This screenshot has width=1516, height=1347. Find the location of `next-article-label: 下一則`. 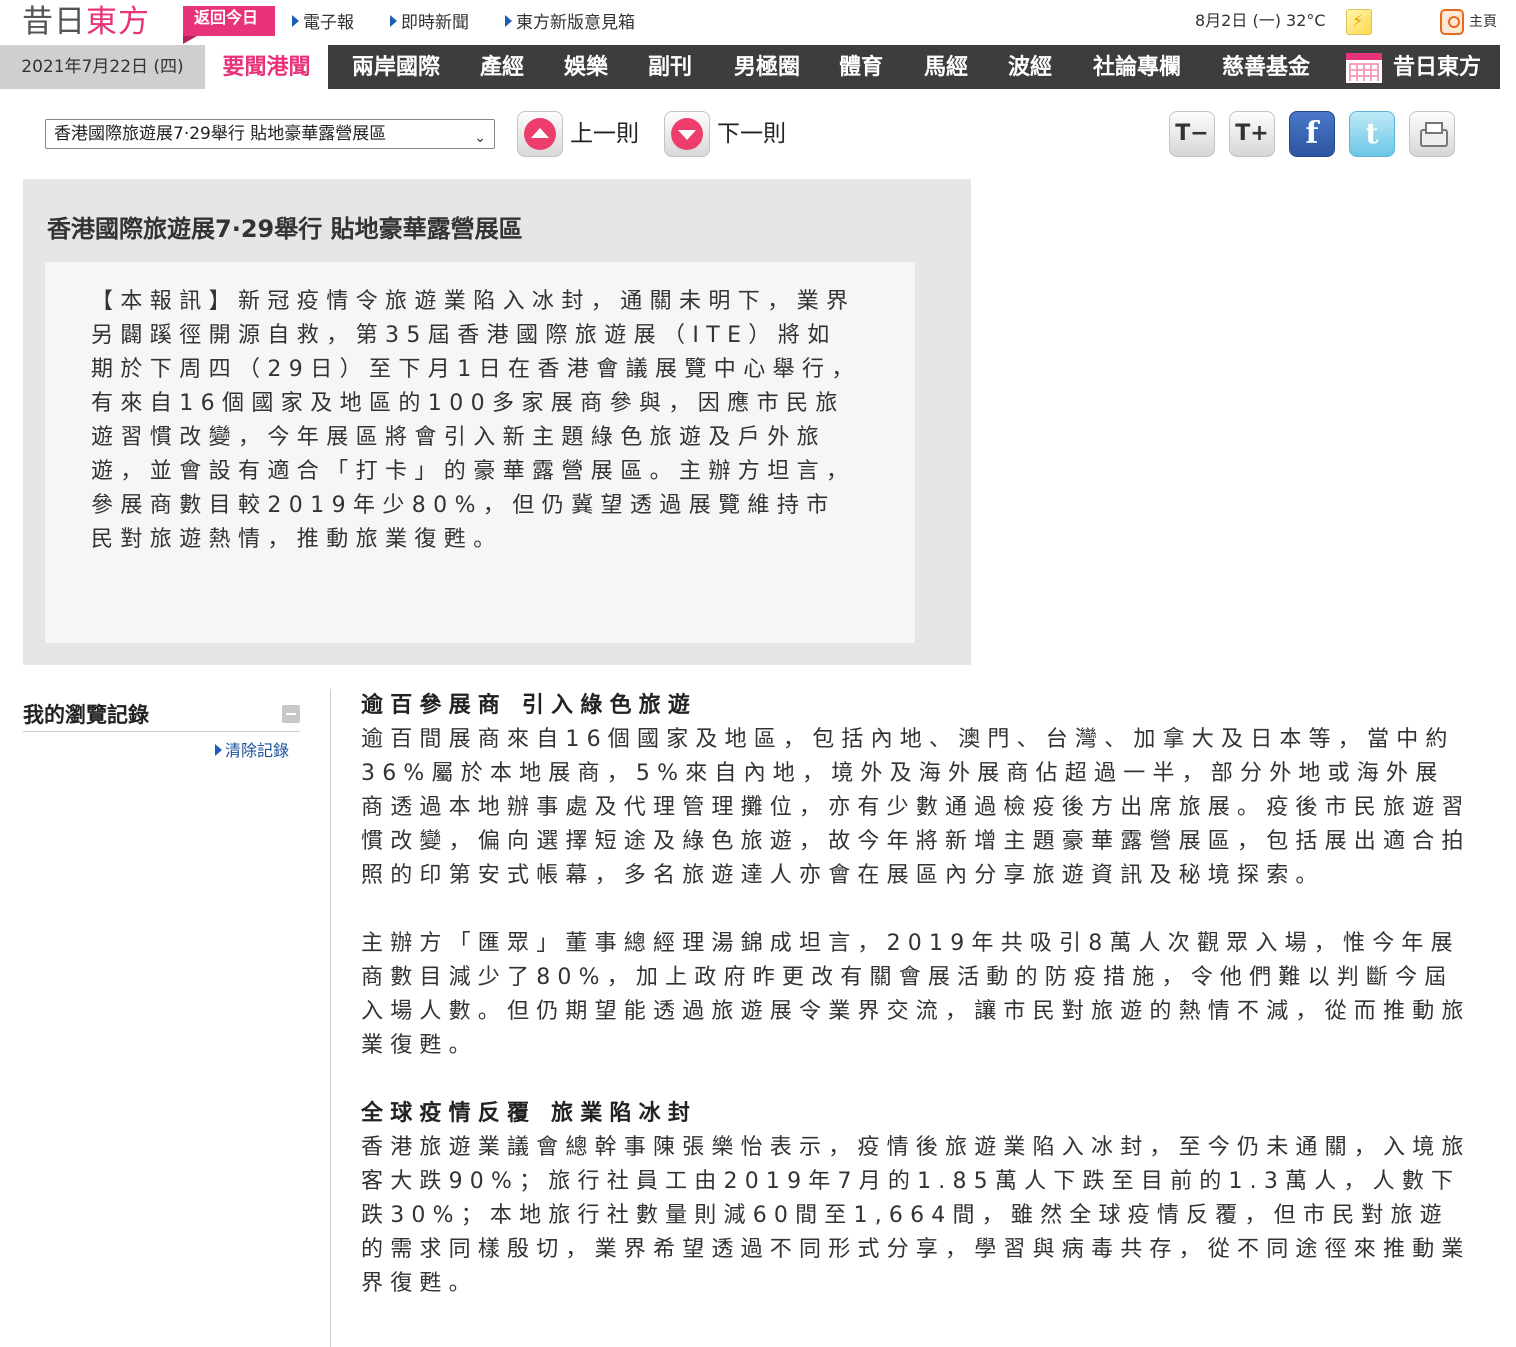

next-article-label: 下一則 is located at coordinates (751, 134).